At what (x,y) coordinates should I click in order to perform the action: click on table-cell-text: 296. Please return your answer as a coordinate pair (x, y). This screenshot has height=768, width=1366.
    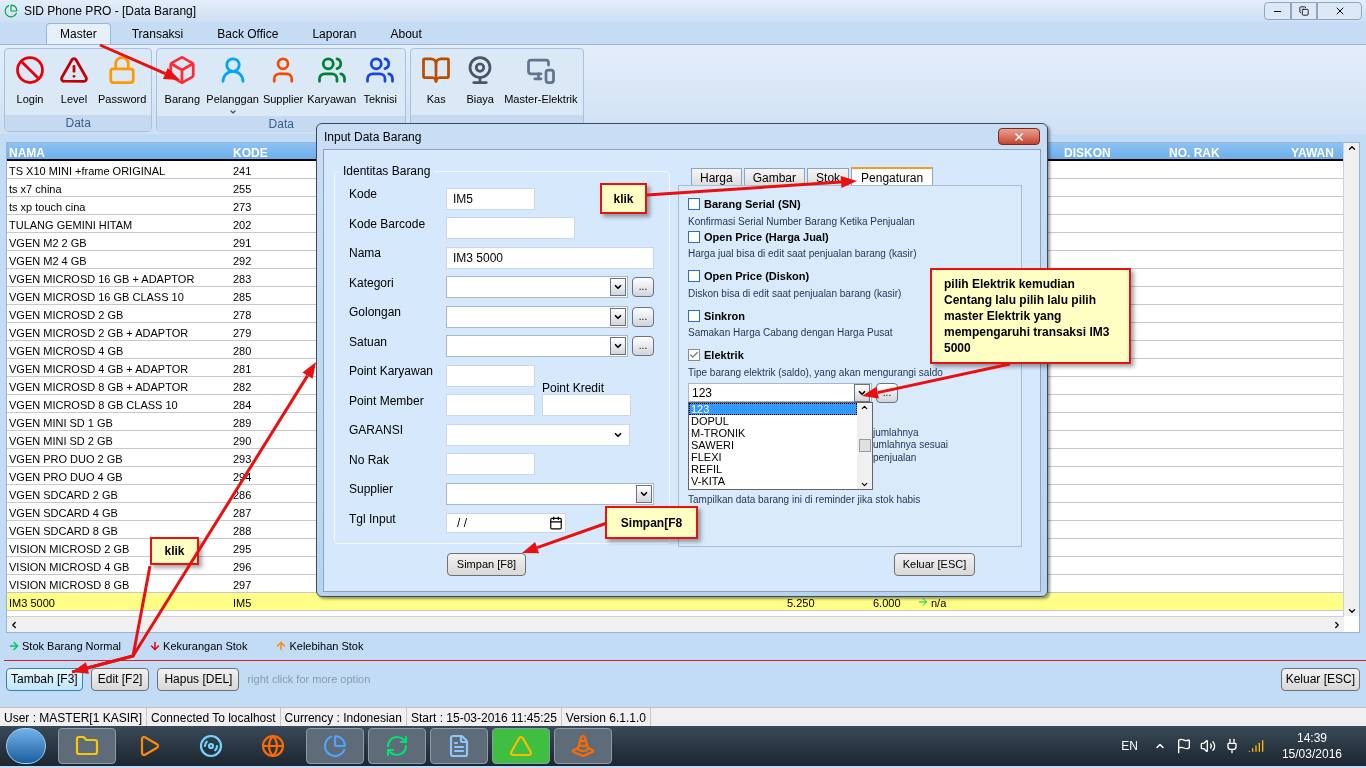
    Looking at the image, I should click on (242, 567).